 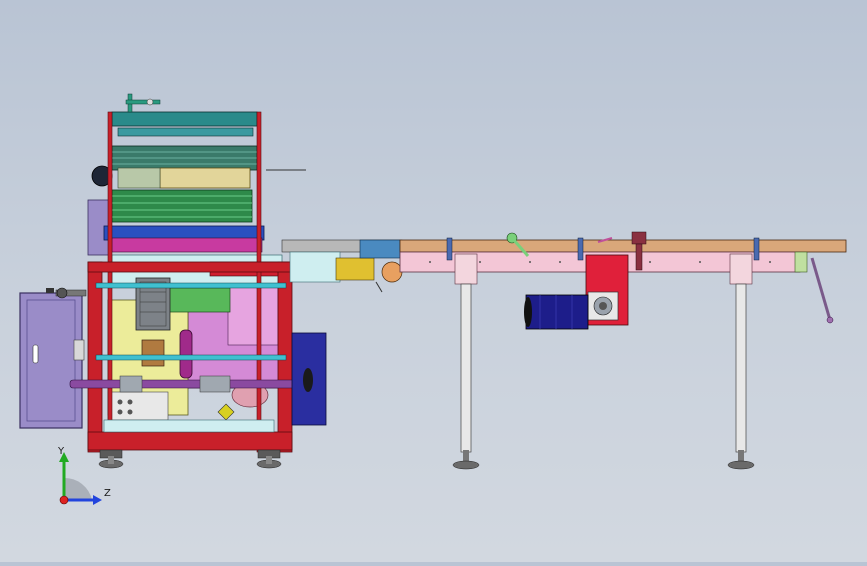 I want to click on roller-stack, so click(x=192, y=194).